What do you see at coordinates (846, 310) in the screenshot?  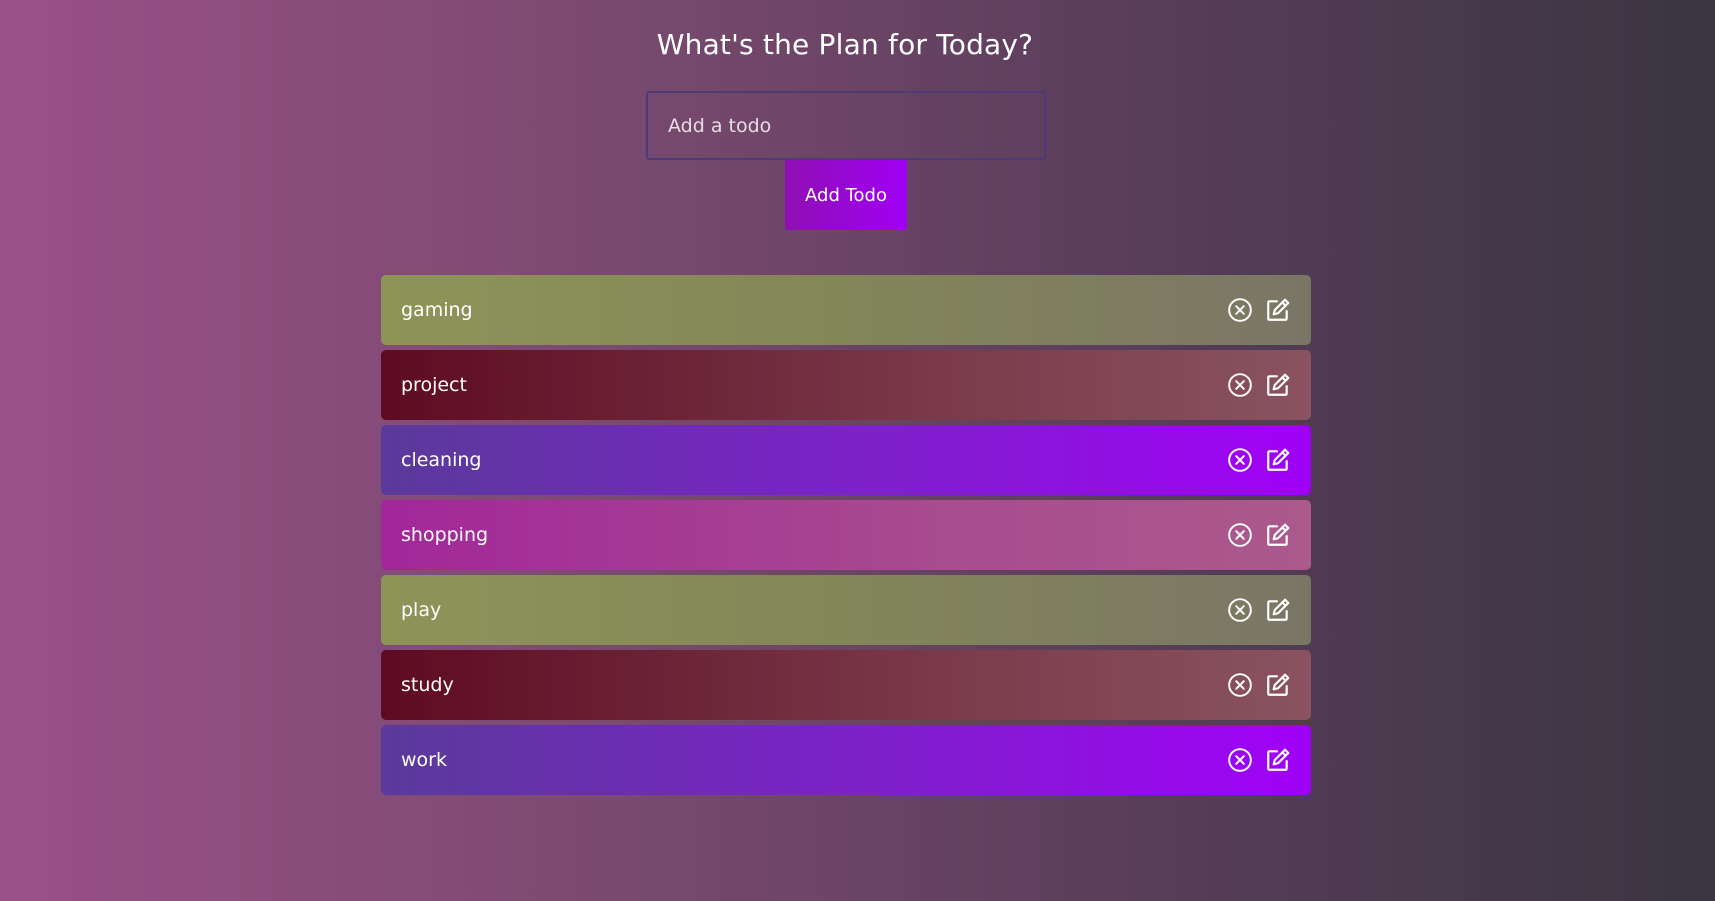 I see `todo-item: gaming` at bounding box center [846, 310].